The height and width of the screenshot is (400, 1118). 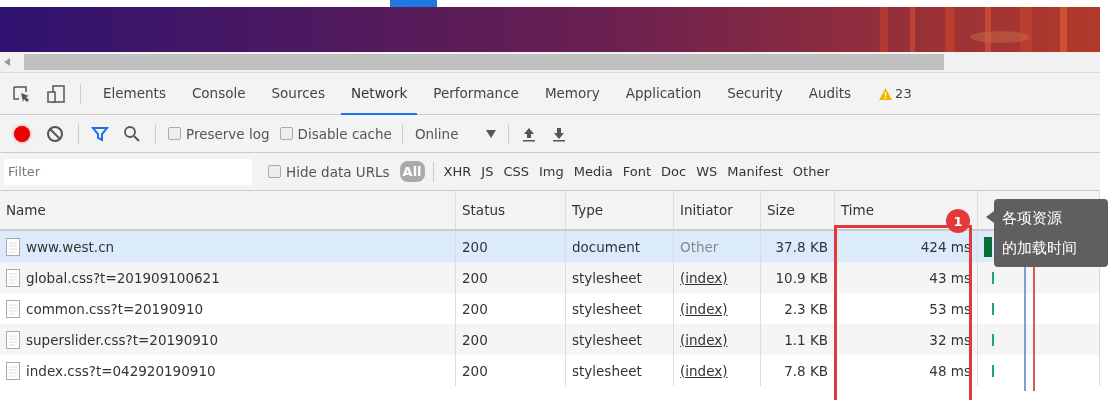 I want to click on request-name: common.css?t=20190910, so click(x=115, y=308).